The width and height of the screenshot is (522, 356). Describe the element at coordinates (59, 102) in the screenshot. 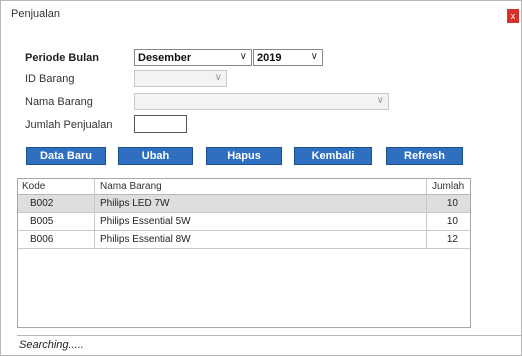

I see `nama-barang-label: Nama Barang` at that location.